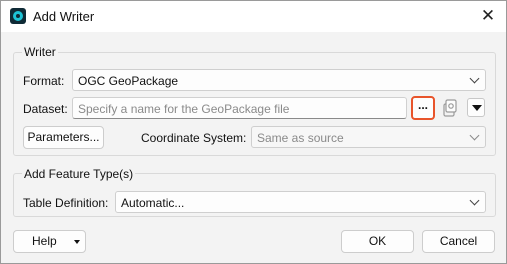 This screenshot has height=264, width=507. Describe the element at coordinates (253, 16) in the screenshot. I see `title-bar: Add Writer ✕` at that location.